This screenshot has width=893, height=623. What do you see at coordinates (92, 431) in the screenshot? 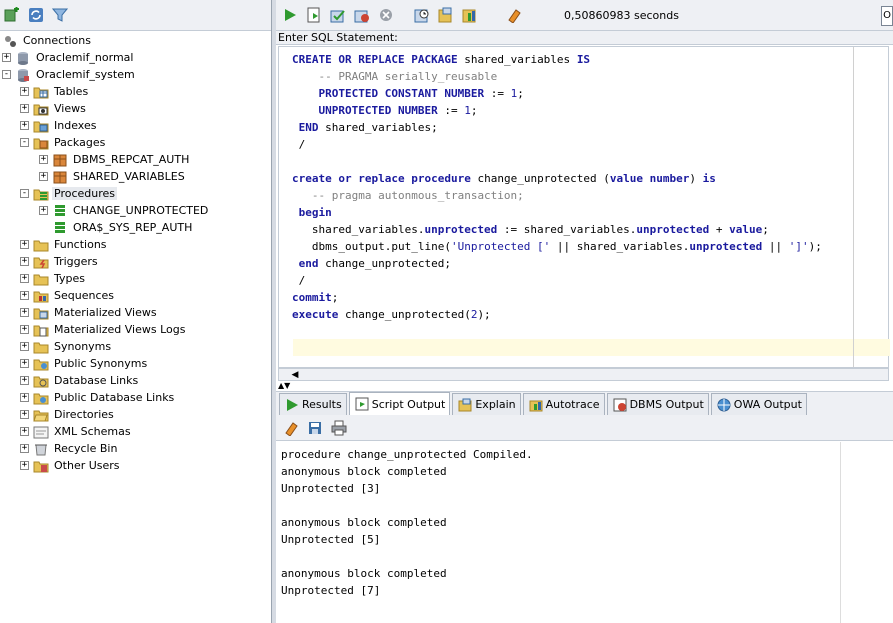
I see `tree-node-label: XML Schemas` at bounding box center [92, 431].